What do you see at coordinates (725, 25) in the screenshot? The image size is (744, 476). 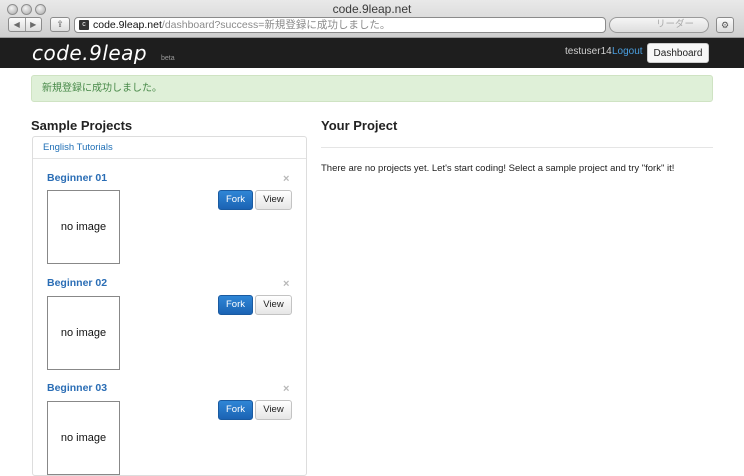 I see `gear-icon: ⚙` at bounding box center [725, 25].